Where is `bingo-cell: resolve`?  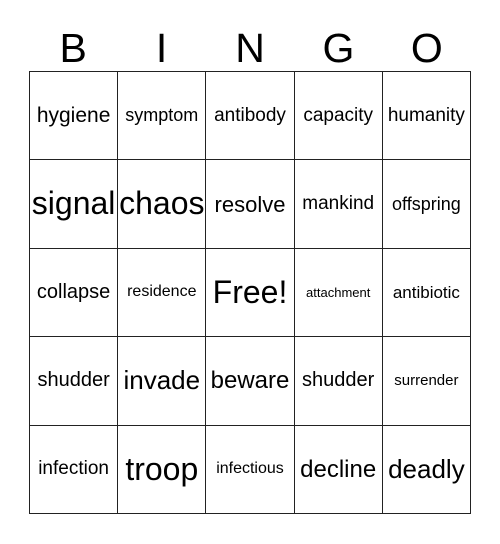
bingo-cell: resolve is located at coordinates (250, 204).